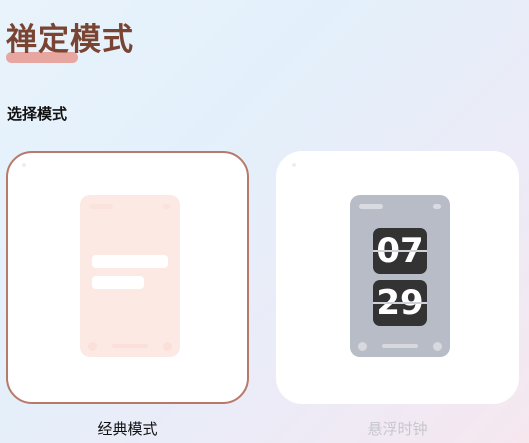 The image size is (529, 443). I want to click on classic-mode-preview, so click(130, 276).